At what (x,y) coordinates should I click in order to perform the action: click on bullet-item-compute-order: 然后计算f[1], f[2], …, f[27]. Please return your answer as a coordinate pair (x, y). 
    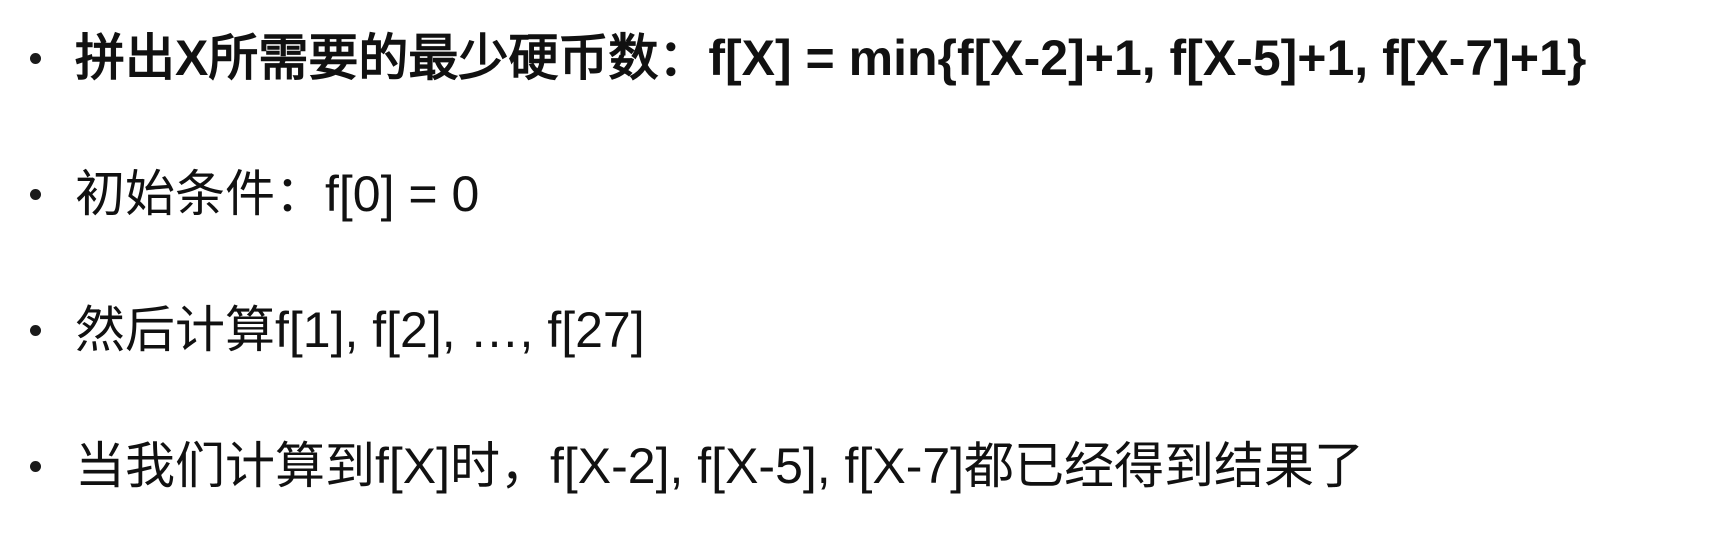
    Looking at the image, I should click on (337, 330).